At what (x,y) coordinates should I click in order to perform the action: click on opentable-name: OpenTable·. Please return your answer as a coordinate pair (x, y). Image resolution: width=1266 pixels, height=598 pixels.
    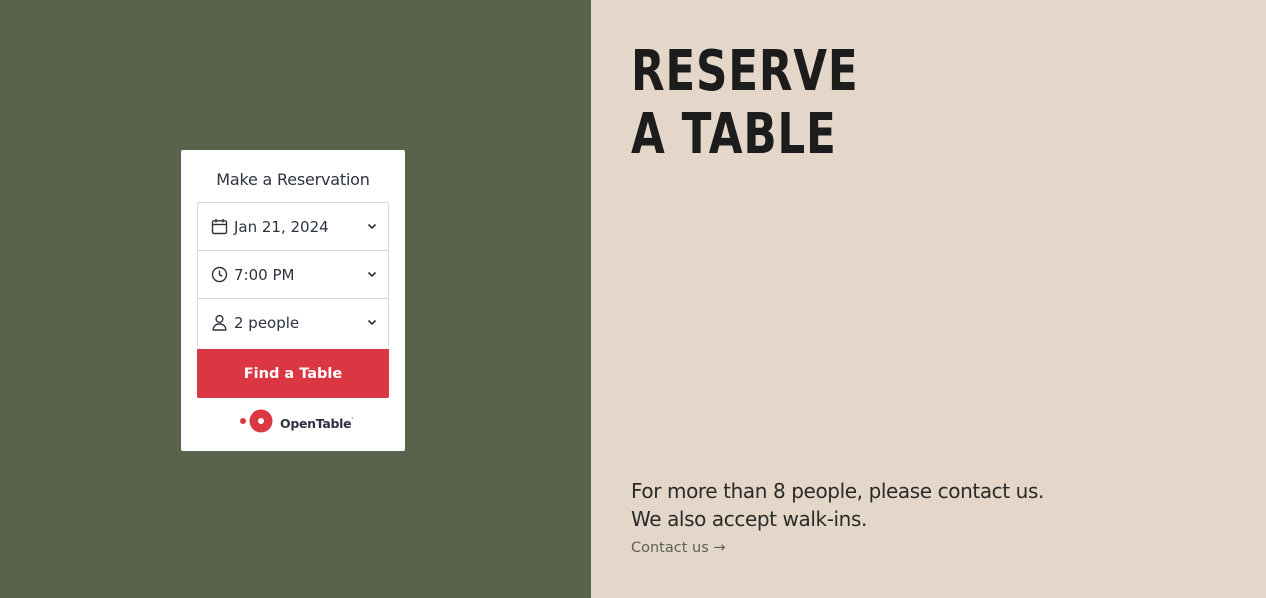
    Looking at the image, I should click on (316, 423).